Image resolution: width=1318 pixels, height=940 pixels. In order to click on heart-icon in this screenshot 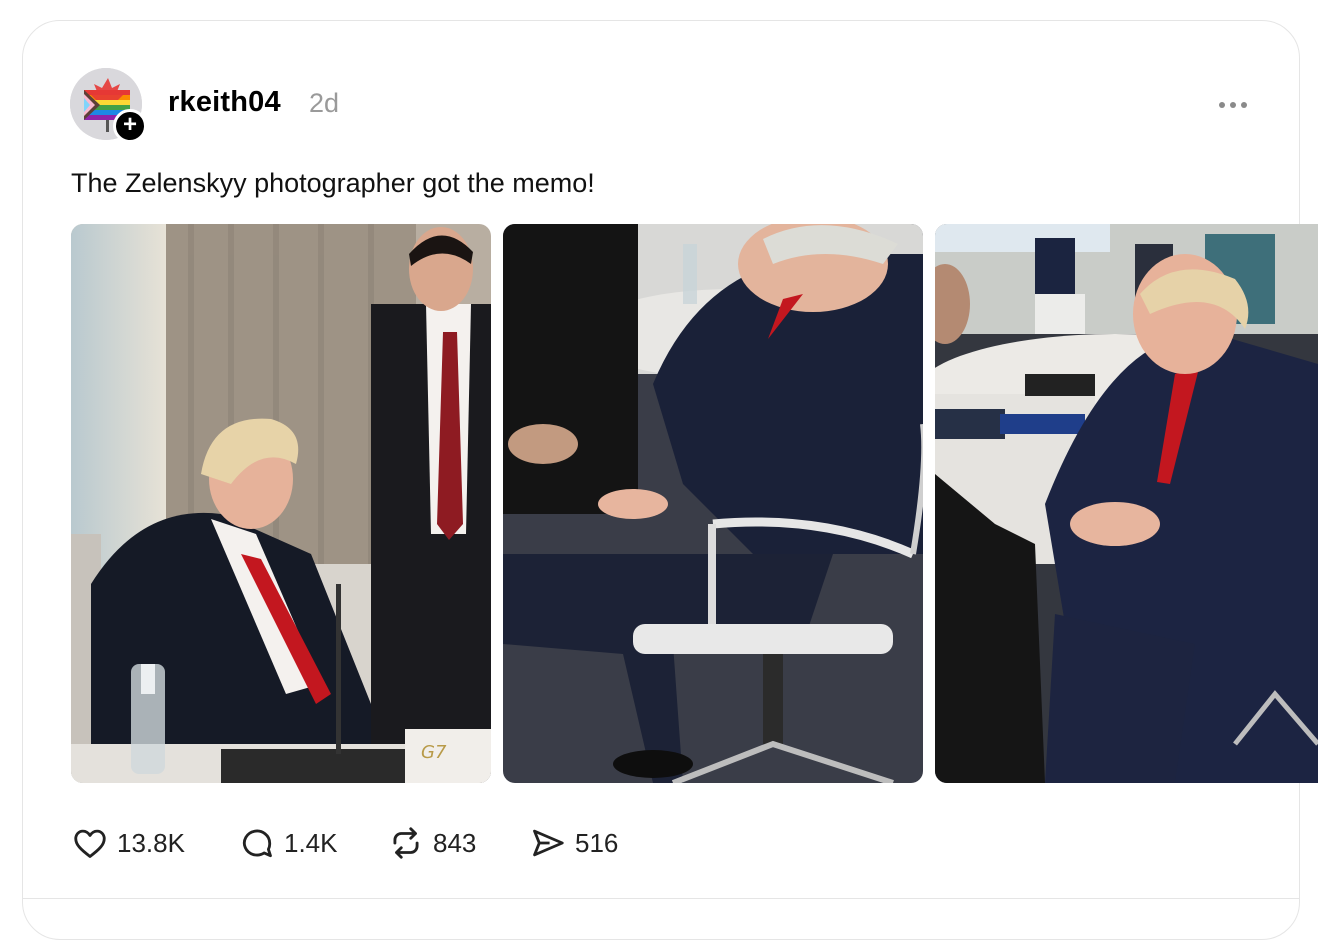, I will do `click(90, 843)`.